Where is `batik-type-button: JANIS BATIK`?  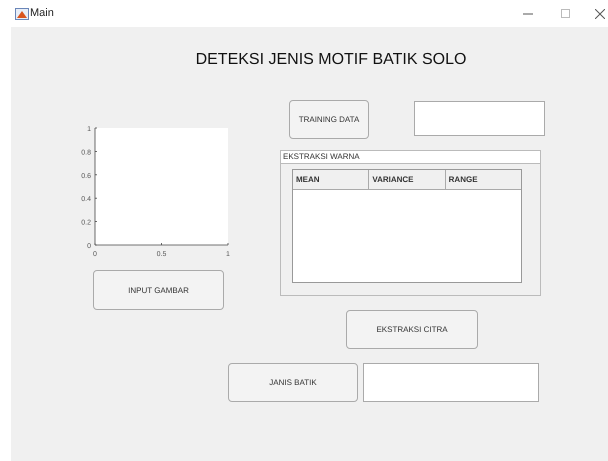 batik-type-button: JANIS BATIK is located at coordinates (293, 382).